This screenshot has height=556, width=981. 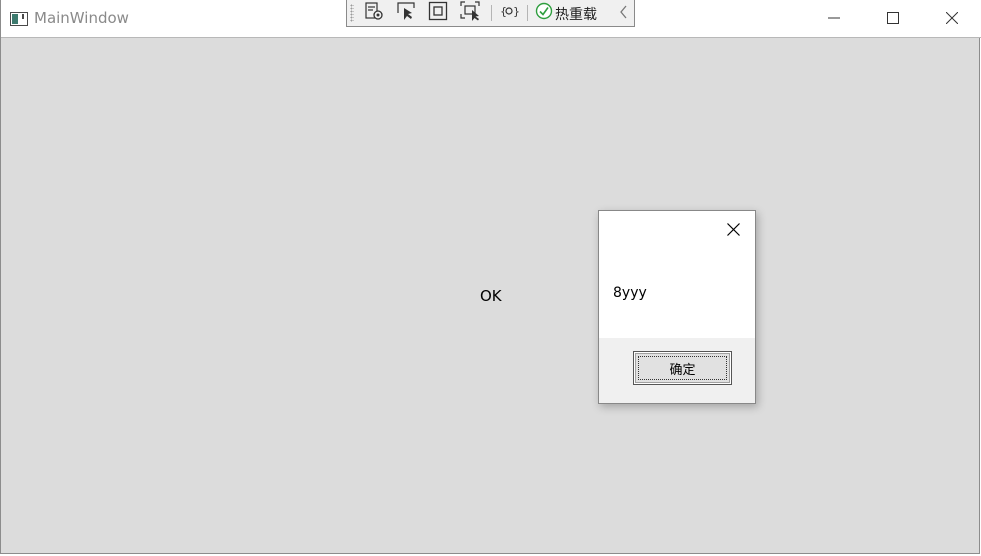 I want to click on binding-failures-icon: { }, so click(x=509, y=13).